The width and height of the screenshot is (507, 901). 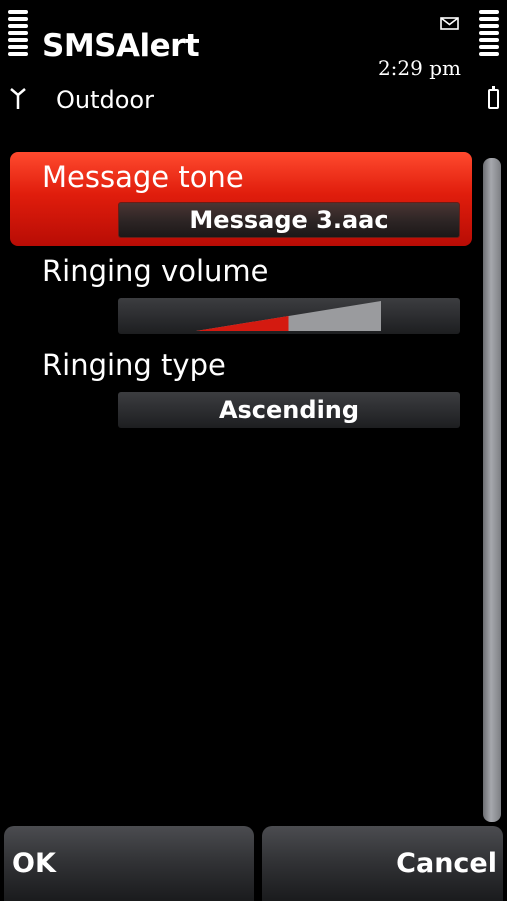 I want to click on envelope-icon, so click(x=449, y=23).